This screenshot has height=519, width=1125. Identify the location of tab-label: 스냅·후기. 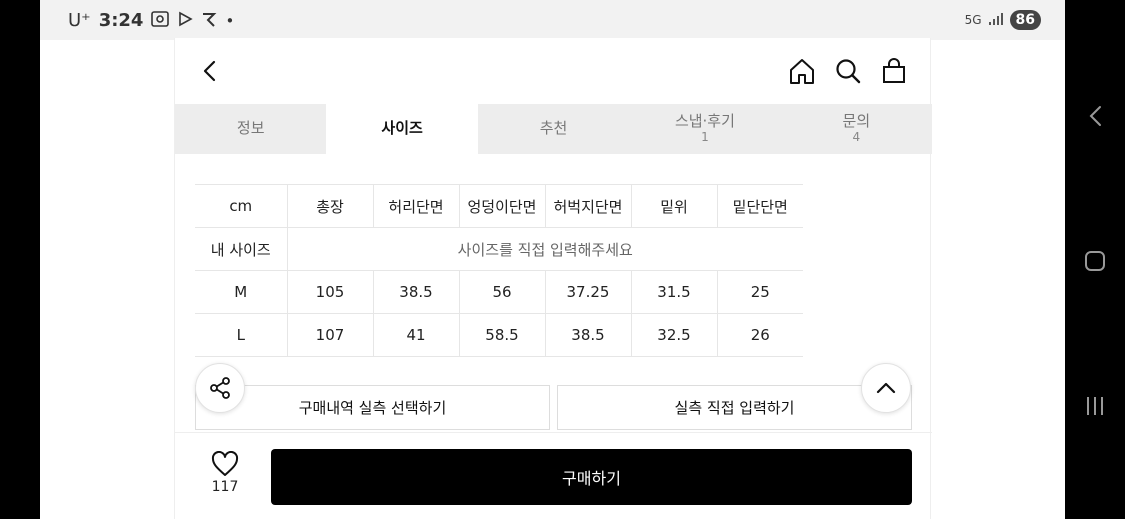
(704, 121).